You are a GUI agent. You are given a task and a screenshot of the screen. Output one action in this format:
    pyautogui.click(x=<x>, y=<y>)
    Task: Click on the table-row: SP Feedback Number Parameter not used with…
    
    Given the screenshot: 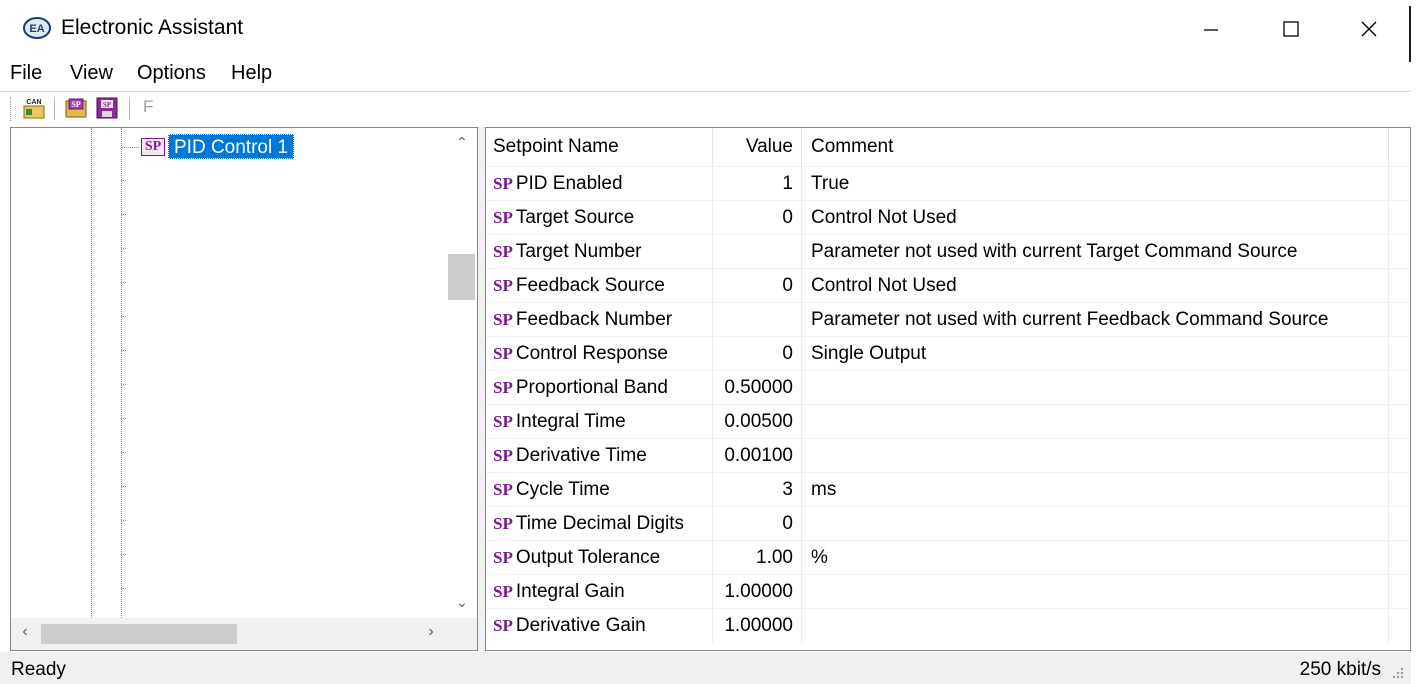 What is the action you would take?
    pyautogui.click(x=948, y=319)
    